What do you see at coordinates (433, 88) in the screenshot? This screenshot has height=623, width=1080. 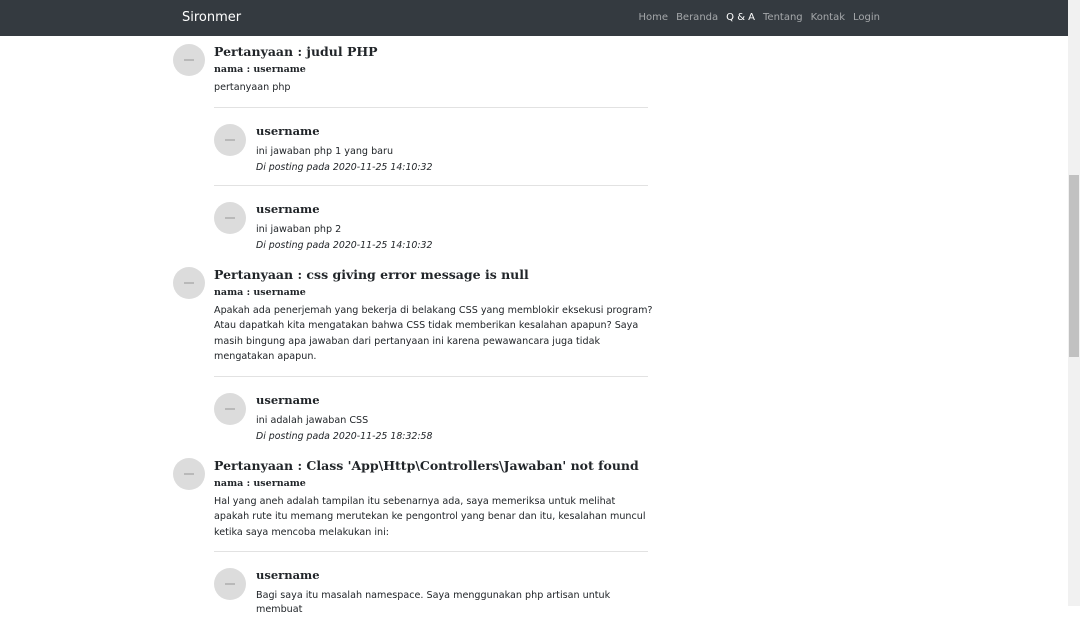 I see `question-body: pertanyaan php` at bounding box center [433, 88].